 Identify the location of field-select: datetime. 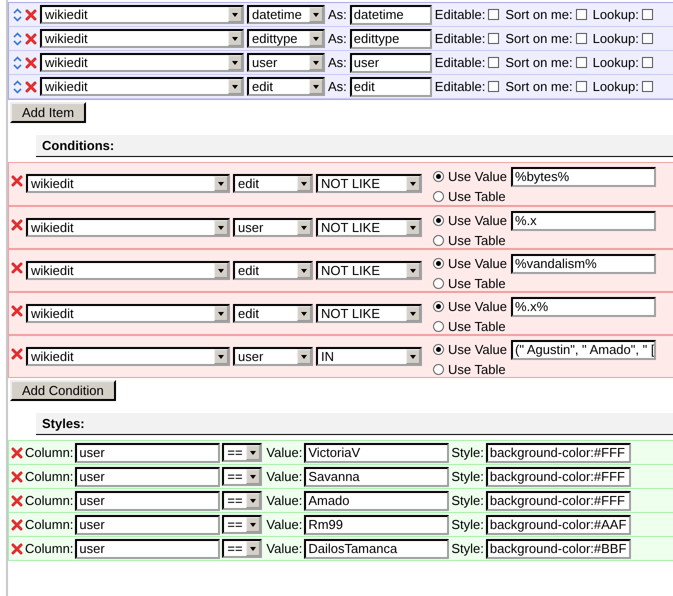
(286, 14).